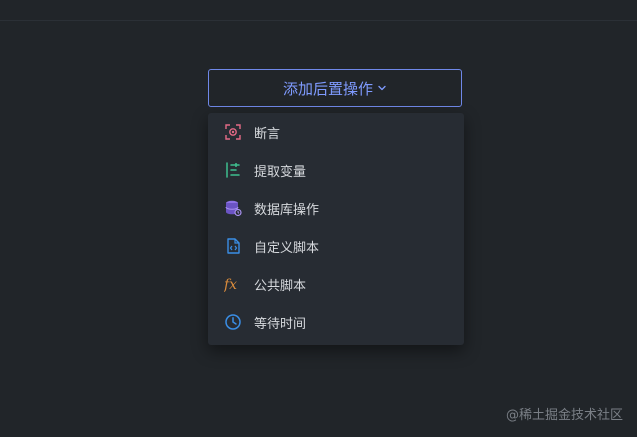  I want to click on menu-item-common-script: fx 公共脚本, so click(336, 284).